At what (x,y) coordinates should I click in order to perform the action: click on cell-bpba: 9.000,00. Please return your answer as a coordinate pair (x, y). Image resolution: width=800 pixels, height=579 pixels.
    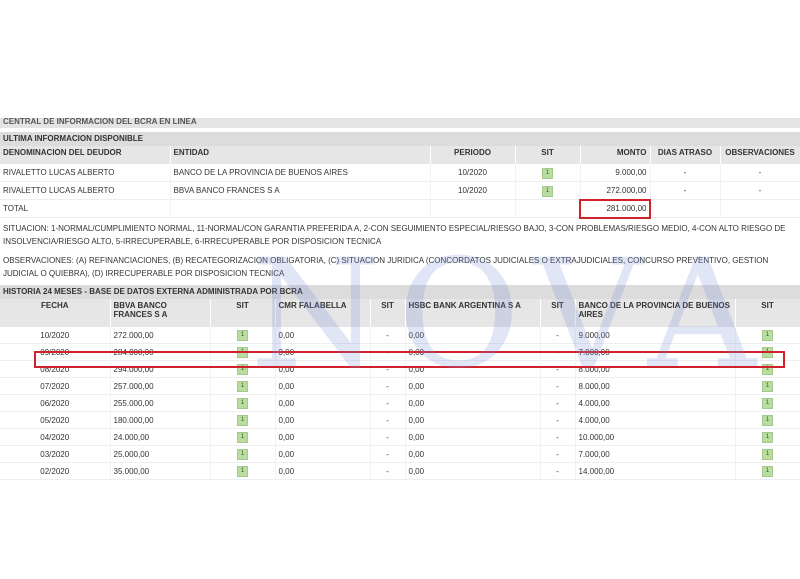
    Looking at the image, I should click on (655, 335).